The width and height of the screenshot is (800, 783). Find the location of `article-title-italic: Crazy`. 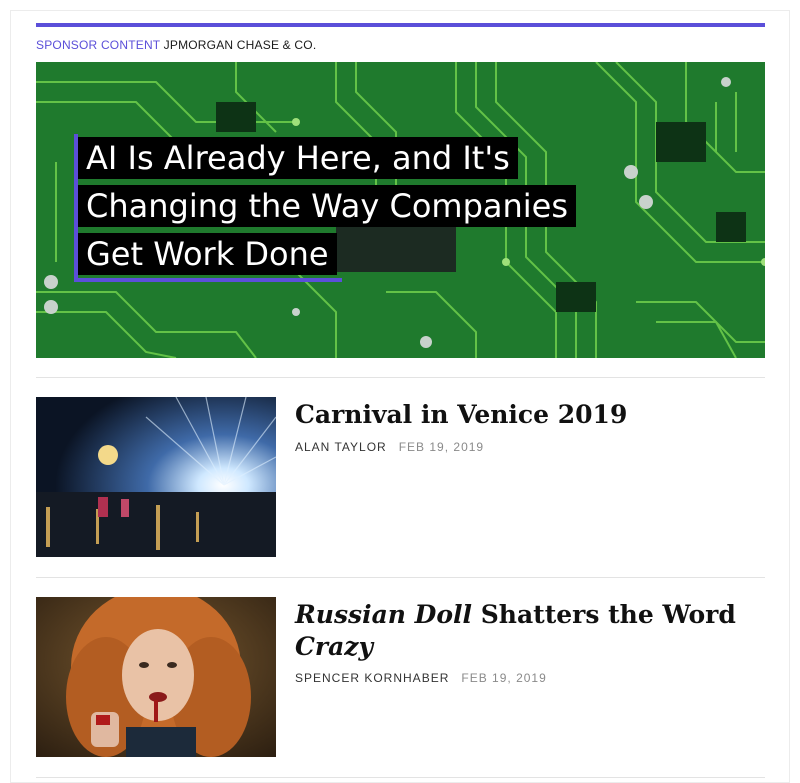

article-title-italic: Crazy is located at coordinates (334, 646).